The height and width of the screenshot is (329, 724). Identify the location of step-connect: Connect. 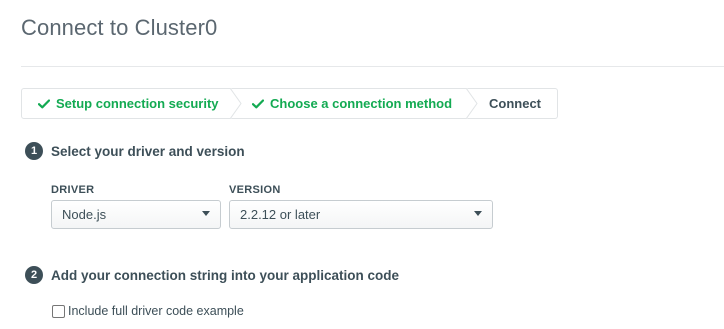
(514, 103).